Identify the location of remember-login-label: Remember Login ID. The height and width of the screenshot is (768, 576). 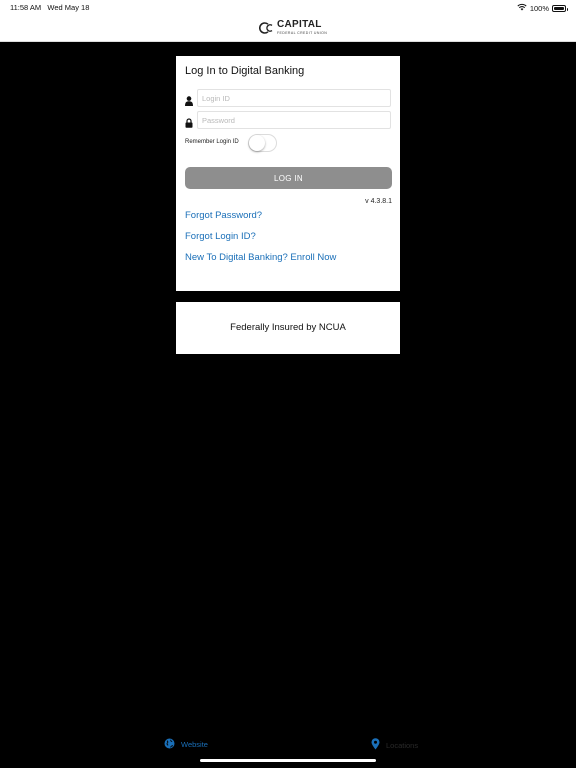
(212, 142).